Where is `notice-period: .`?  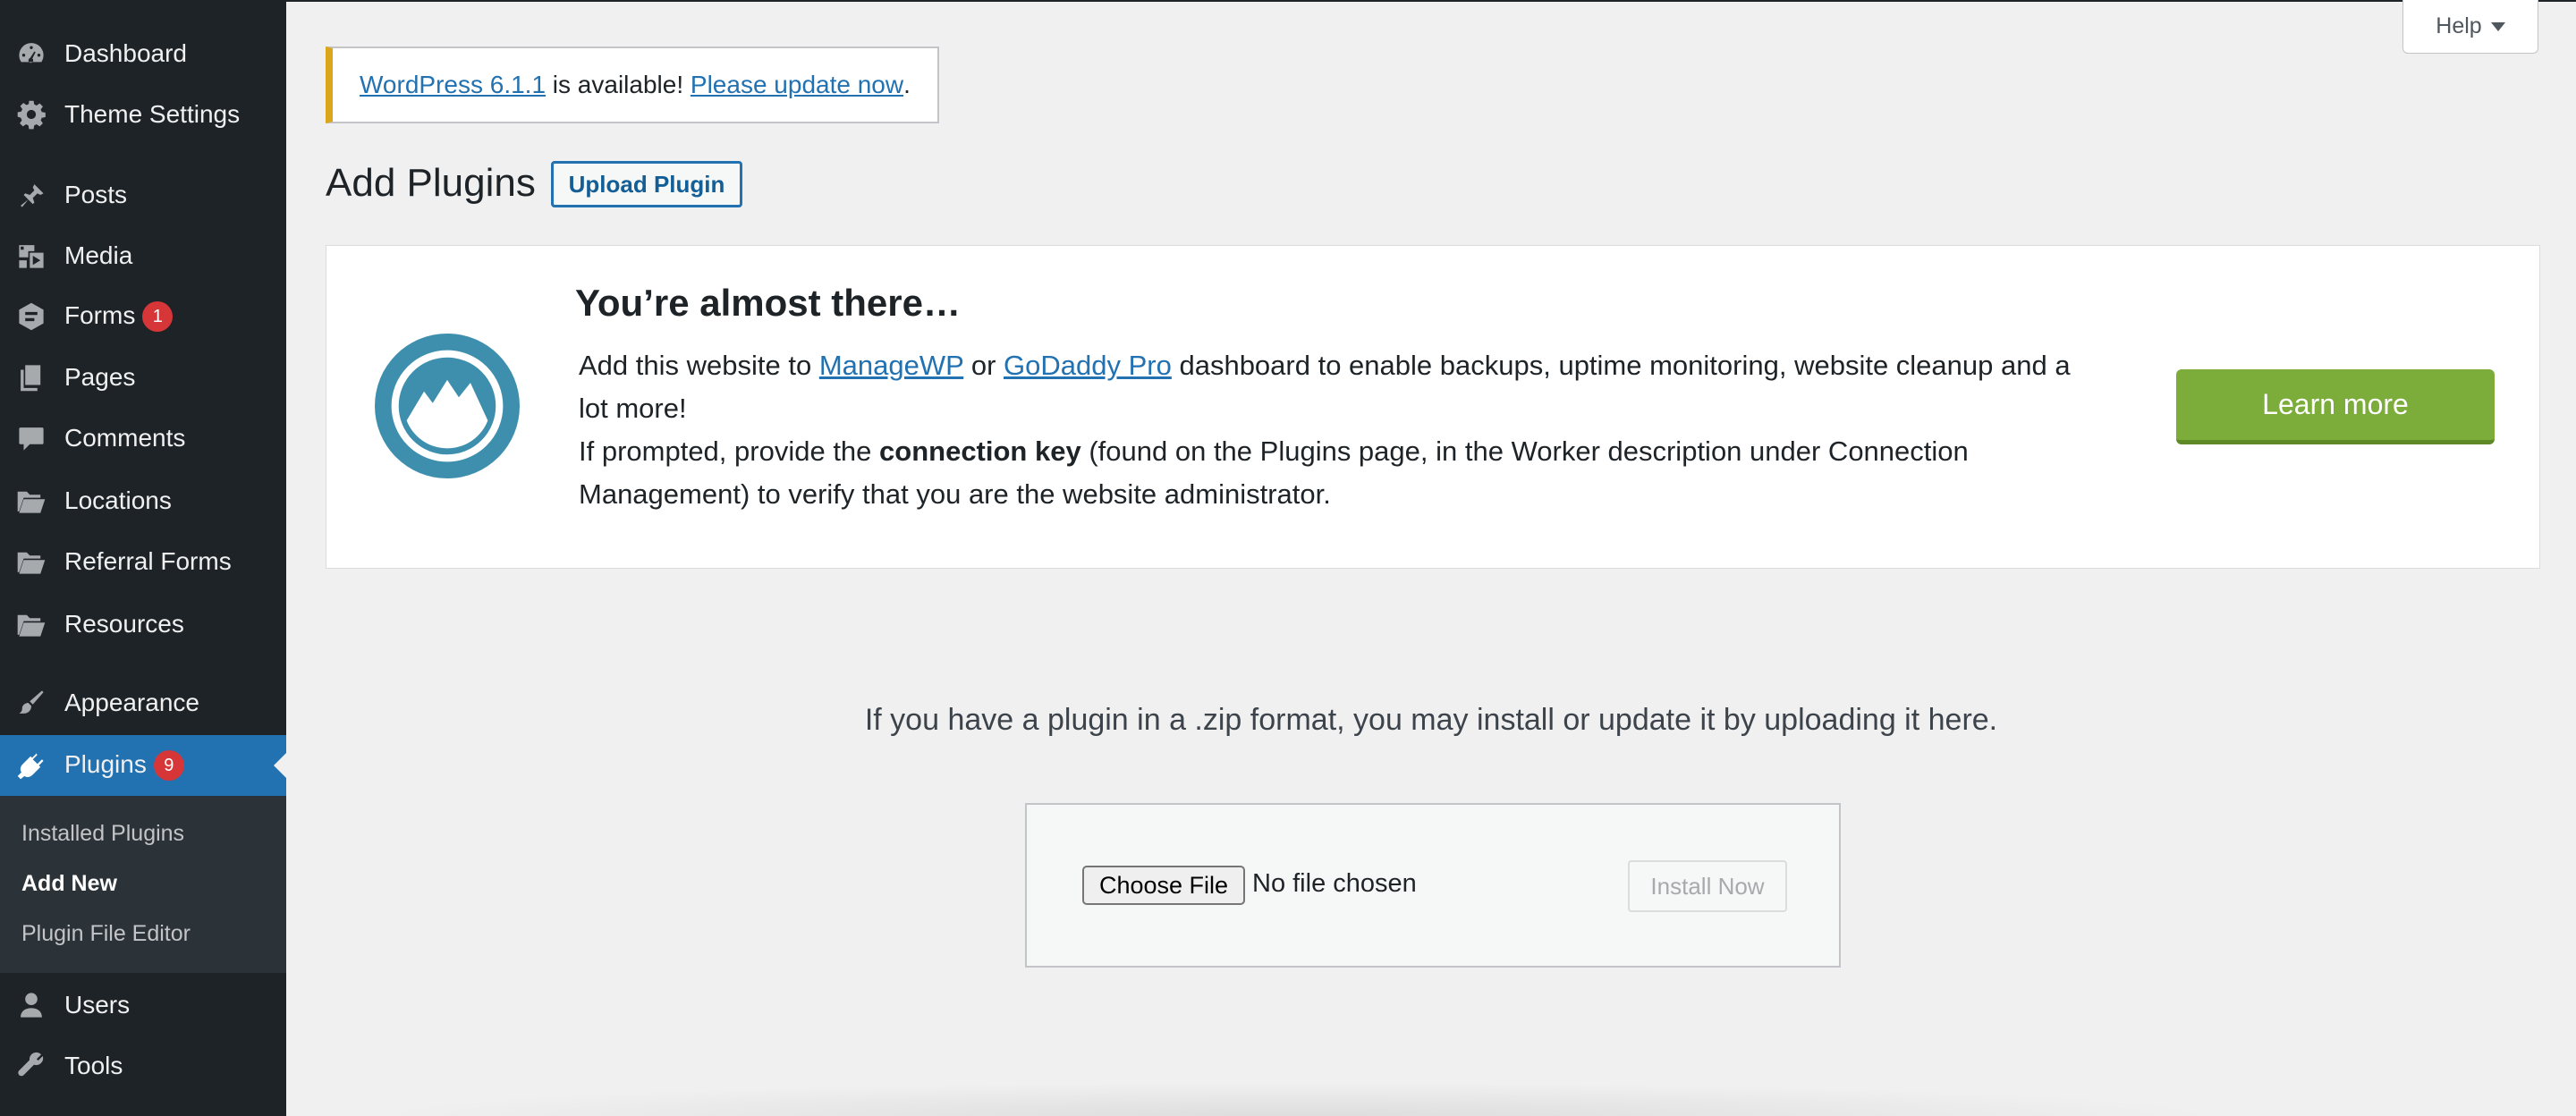 notice-period: . is located at coordinates (907, 84).